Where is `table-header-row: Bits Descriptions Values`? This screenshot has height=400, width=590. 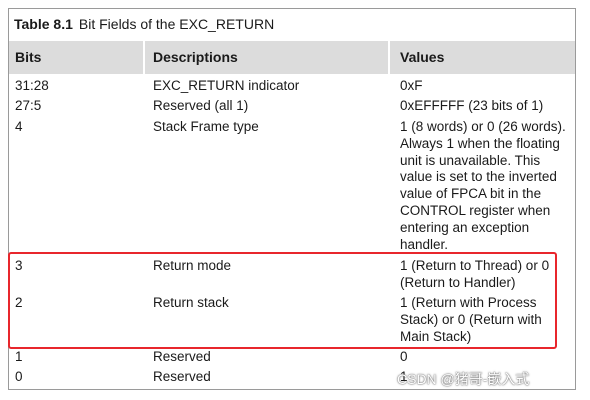
table-header-row: Bits Descriptions Values is located at coordinates (292, 57).